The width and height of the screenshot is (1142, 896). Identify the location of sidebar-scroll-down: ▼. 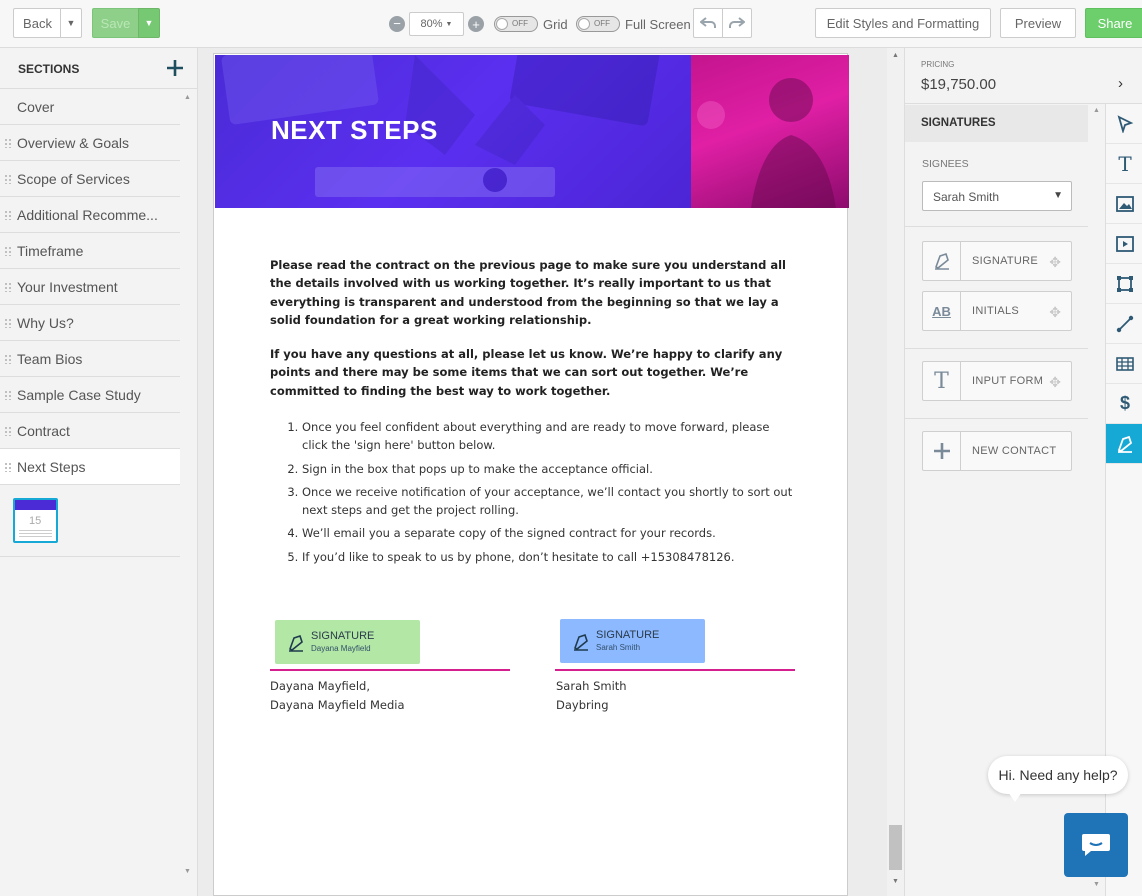
(187, 871).